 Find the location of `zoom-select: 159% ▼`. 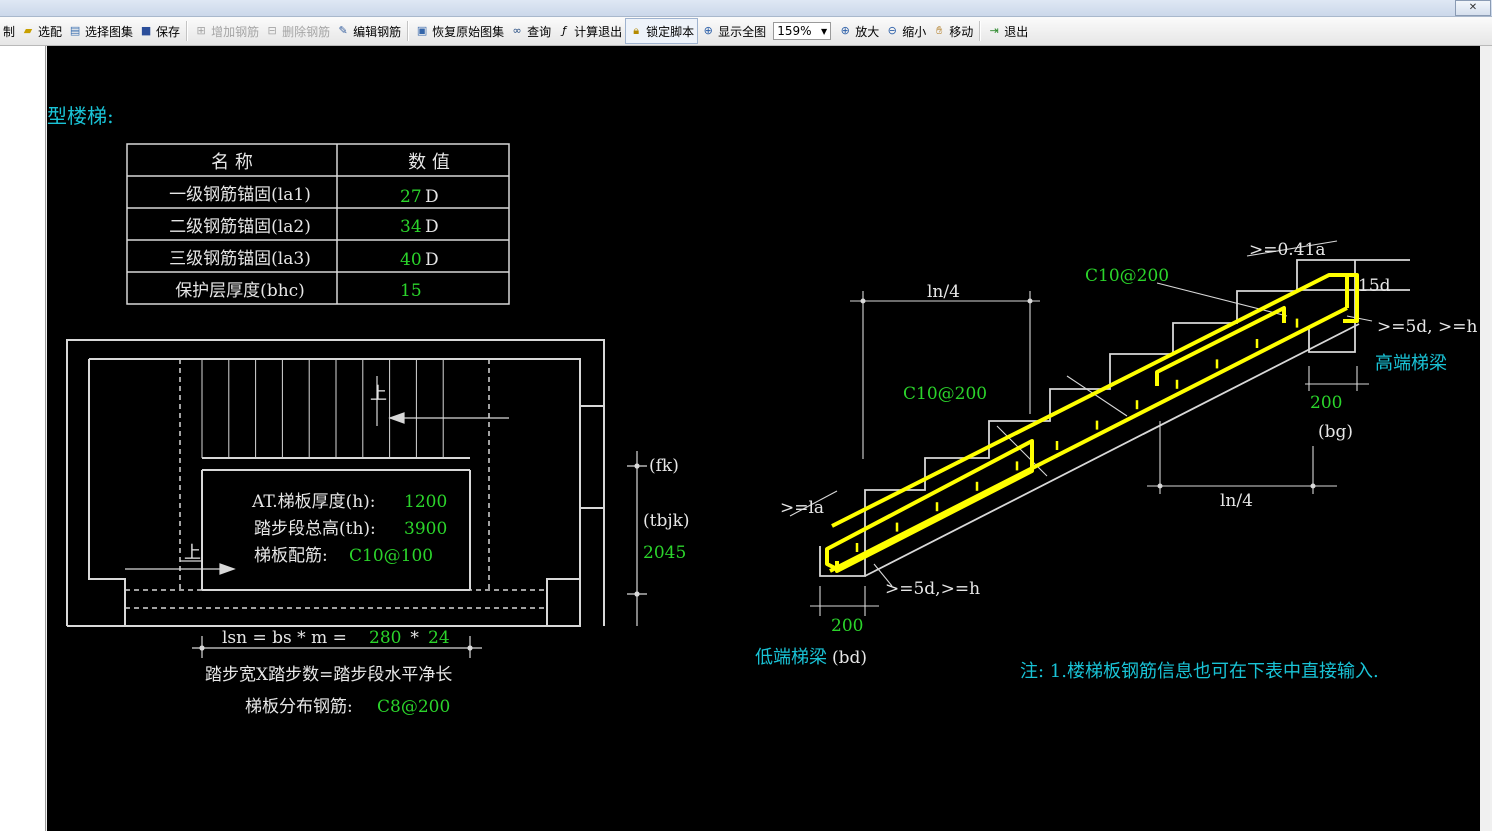

zoom-select: 159% ▼ is located at coordinates (802, 31).